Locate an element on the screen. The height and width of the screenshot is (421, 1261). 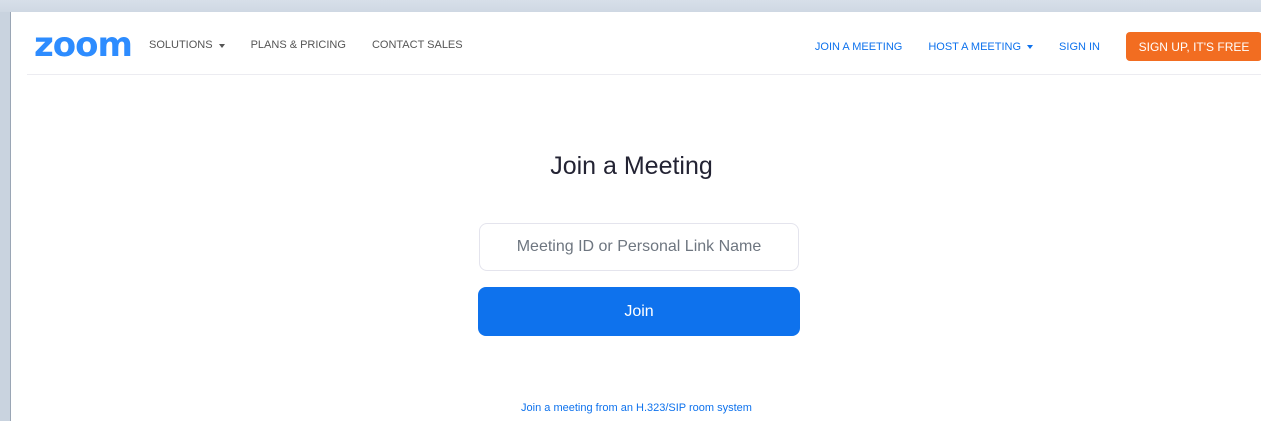
signup-button: SIGN UP, IT'S FREE is located at coordinates (1193, 46).